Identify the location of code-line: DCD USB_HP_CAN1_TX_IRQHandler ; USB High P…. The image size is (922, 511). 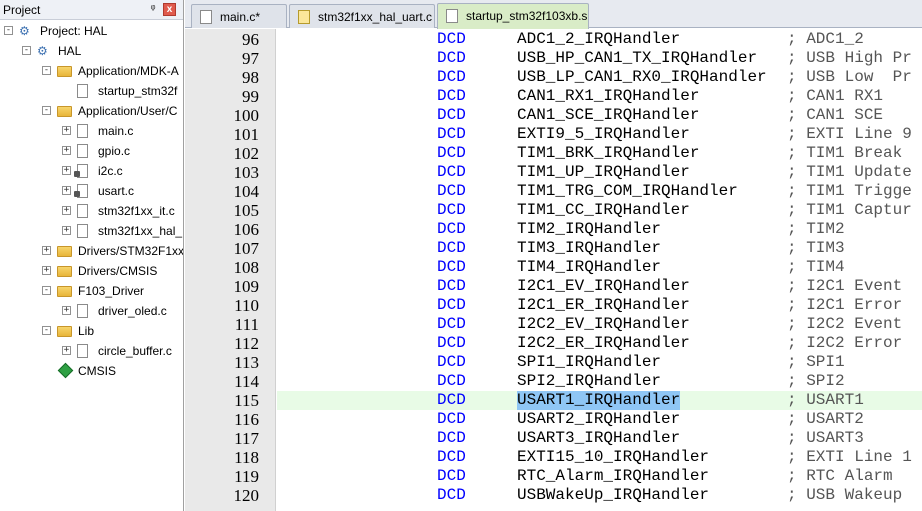
(599, 58).